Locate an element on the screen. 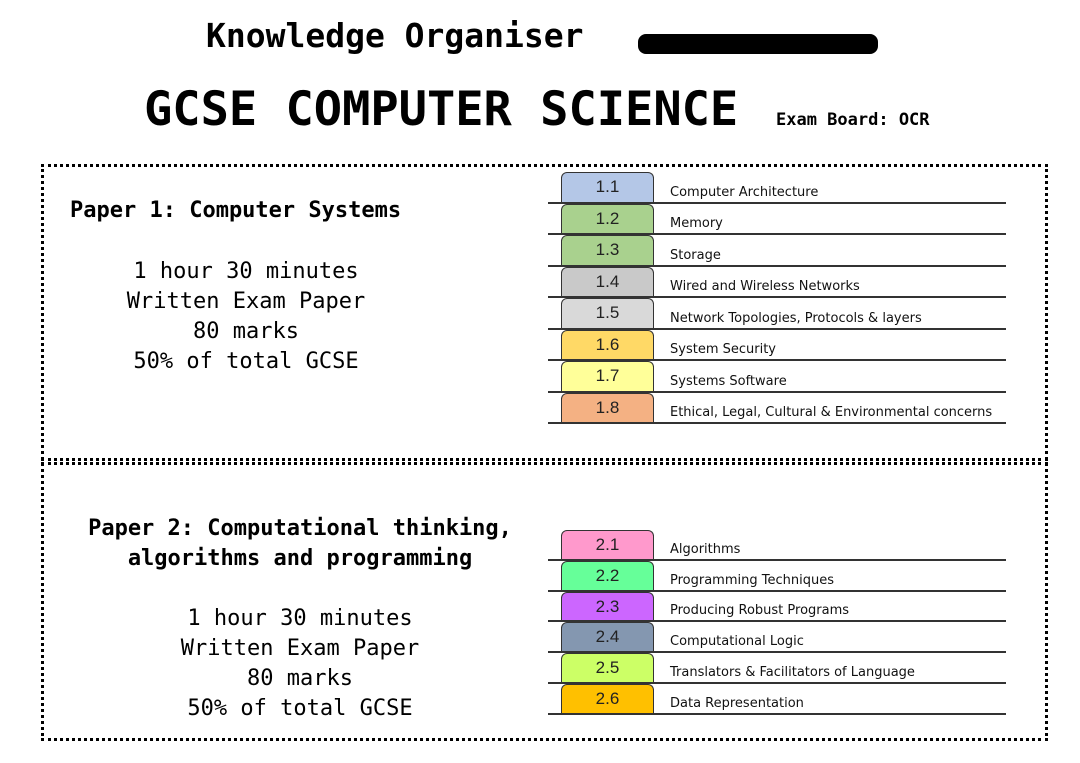  page-title: GCSE COMPUTER SCIENCE is located at coordinates (441, 109).